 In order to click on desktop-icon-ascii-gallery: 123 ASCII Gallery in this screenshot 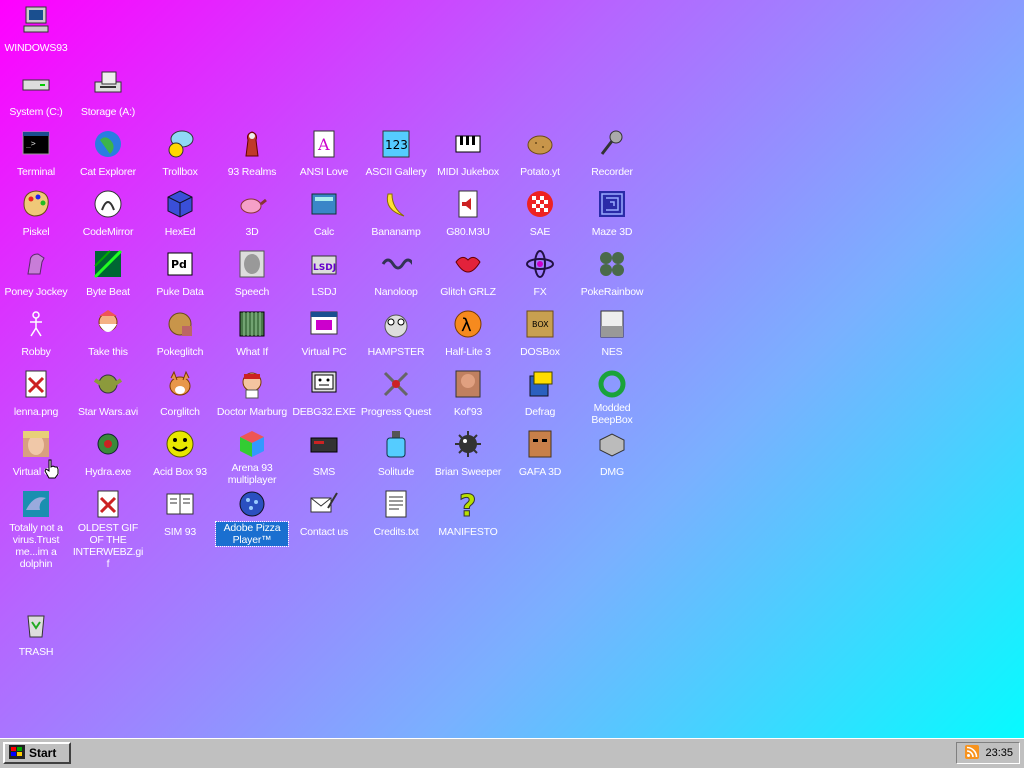, I will do `click(396, 154)`.